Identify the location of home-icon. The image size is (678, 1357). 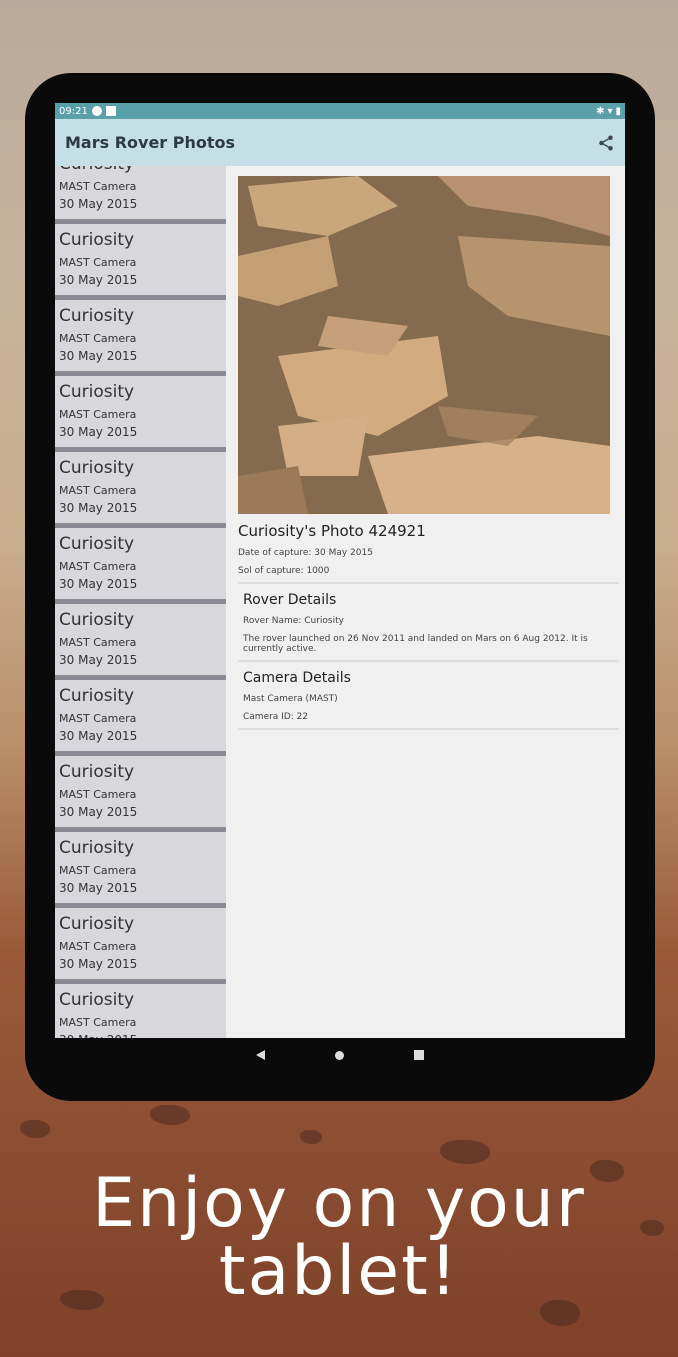
(339, 1055).